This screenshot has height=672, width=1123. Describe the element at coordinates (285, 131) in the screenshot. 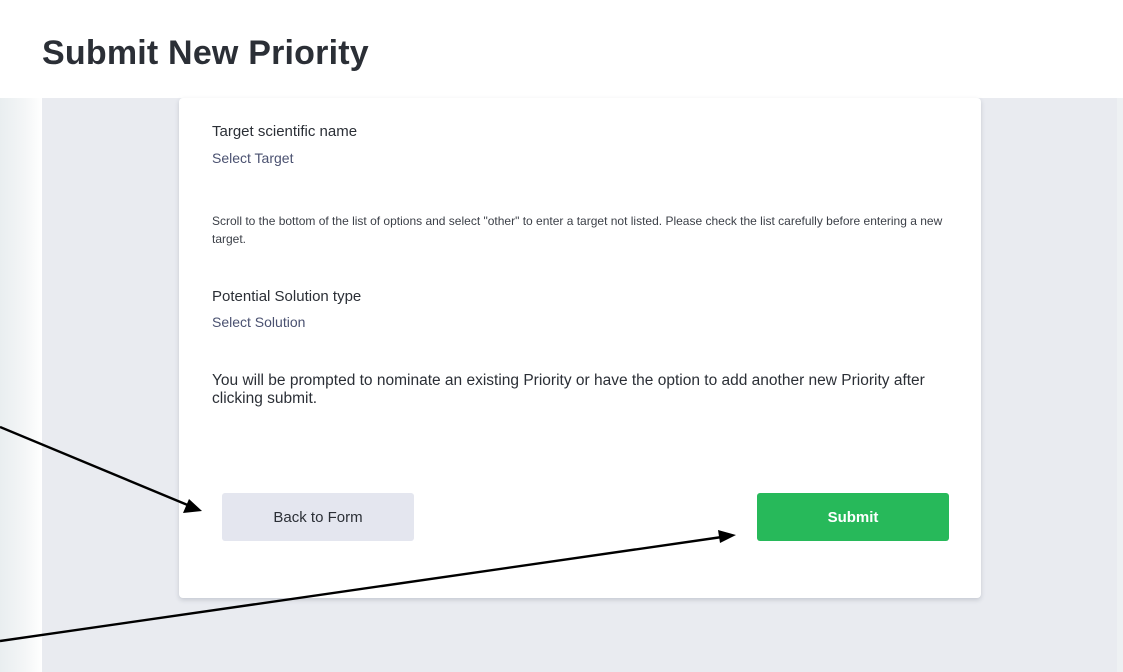

I see `target-name-label: Target scientific name` at that location.